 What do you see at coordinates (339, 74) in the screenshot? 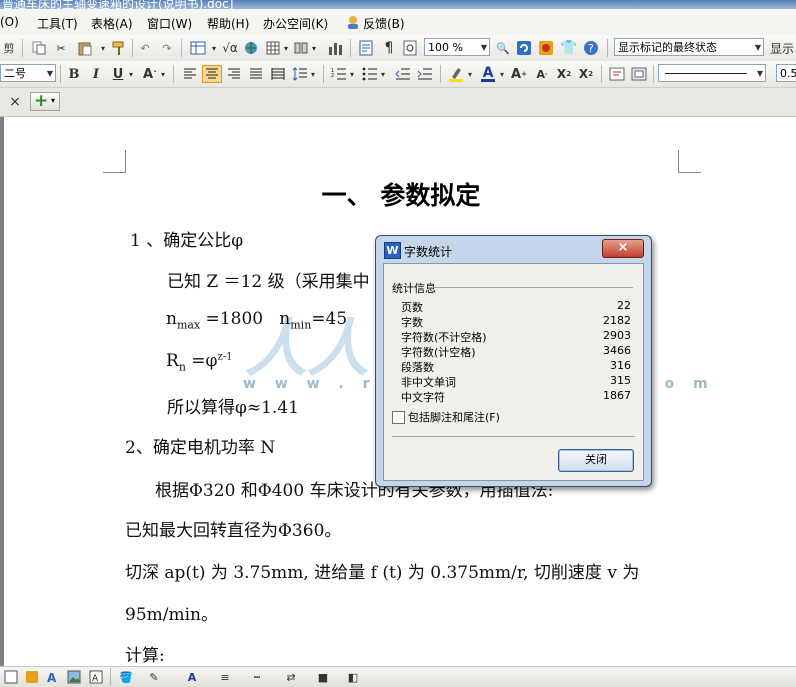
I see `numbered-list-icon: 12` at bounding box center [339, 74].